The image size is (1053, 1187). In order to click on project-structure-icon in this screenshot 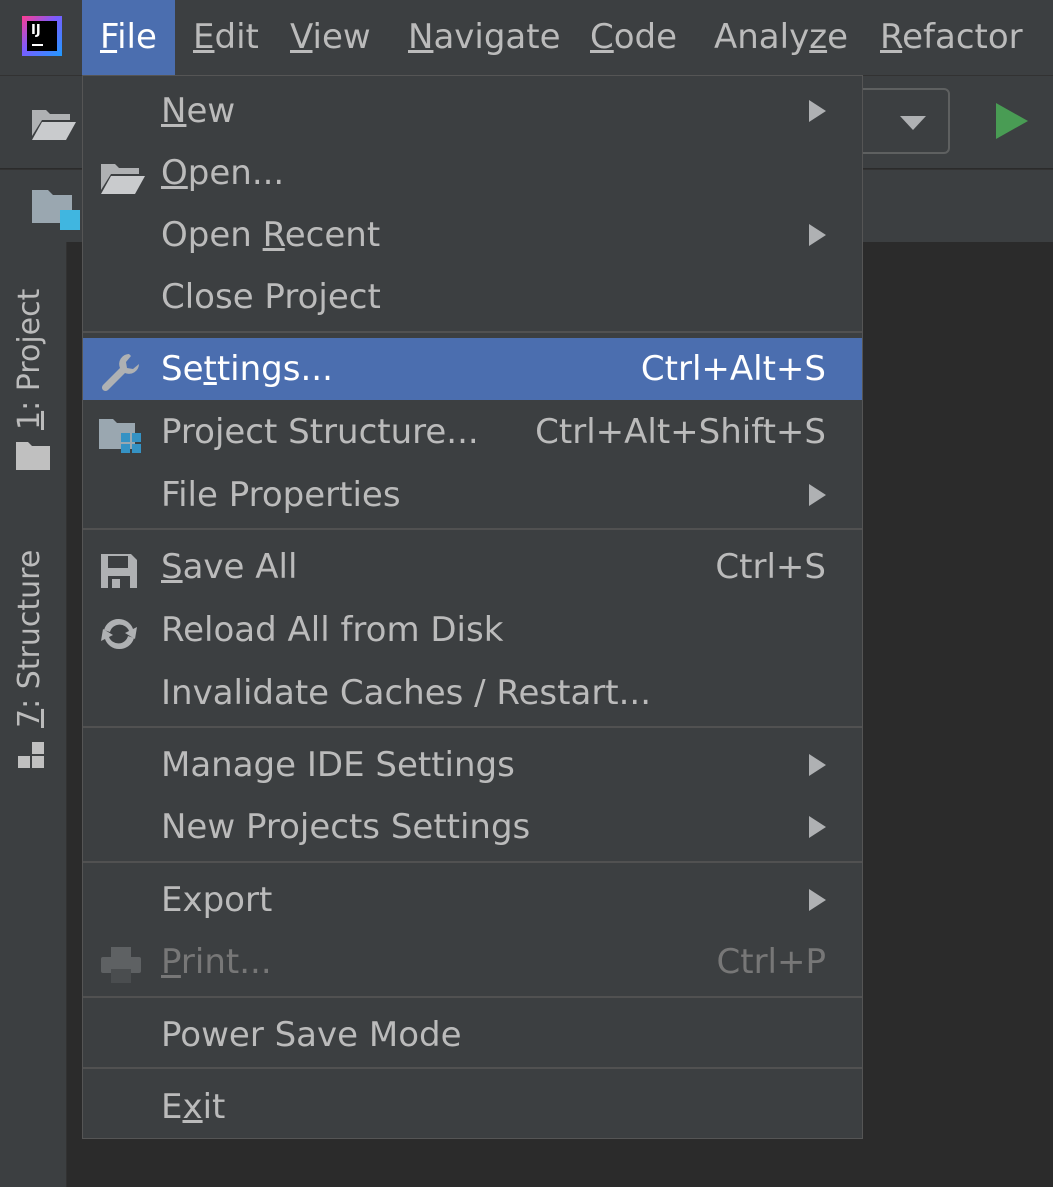, I will do `click(120, 433)`.